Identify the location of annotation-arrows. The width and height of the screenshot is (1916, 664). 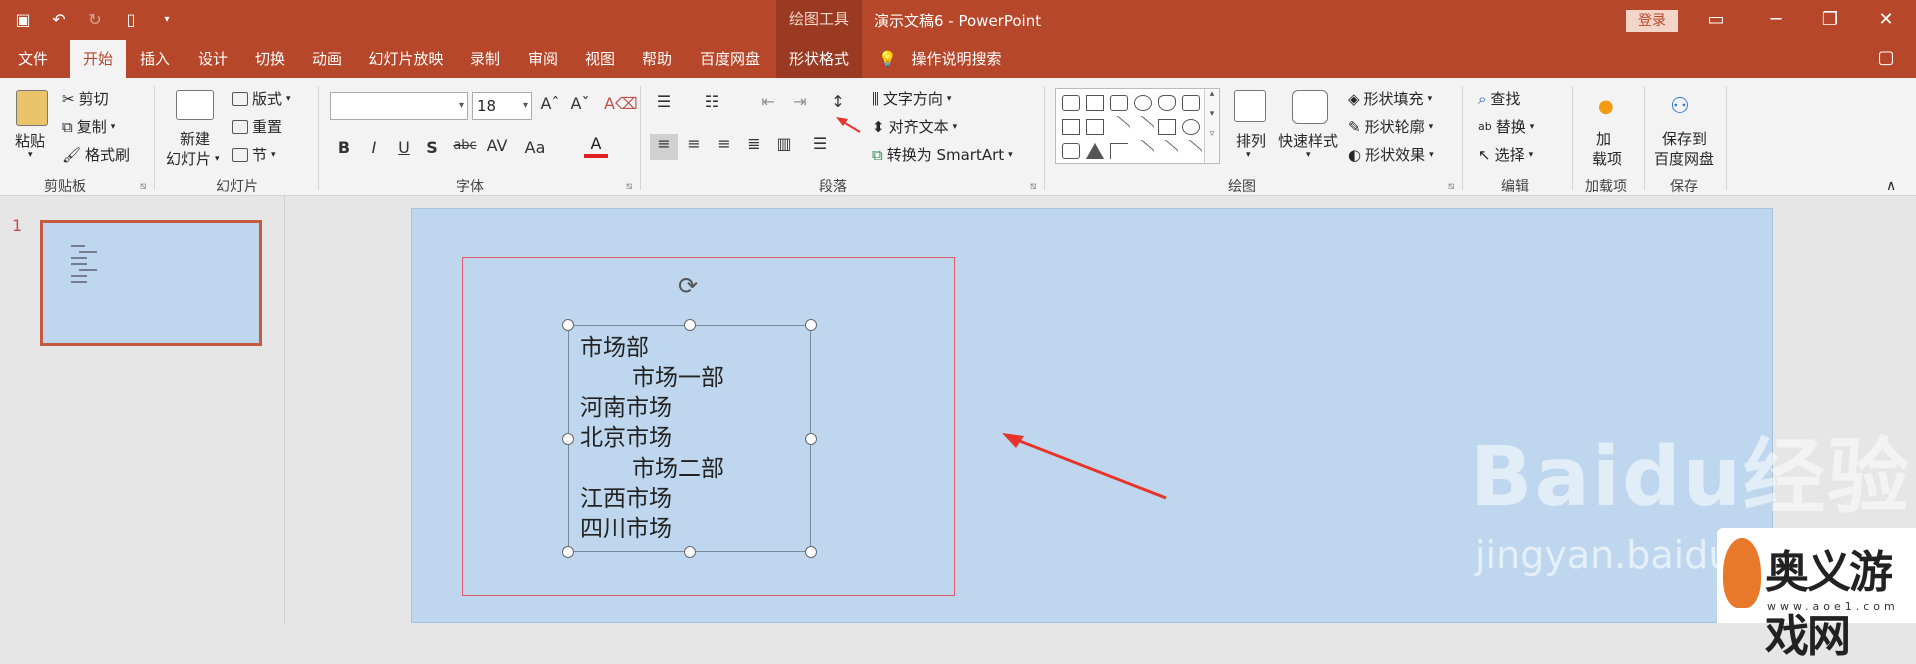
(1001, 308).